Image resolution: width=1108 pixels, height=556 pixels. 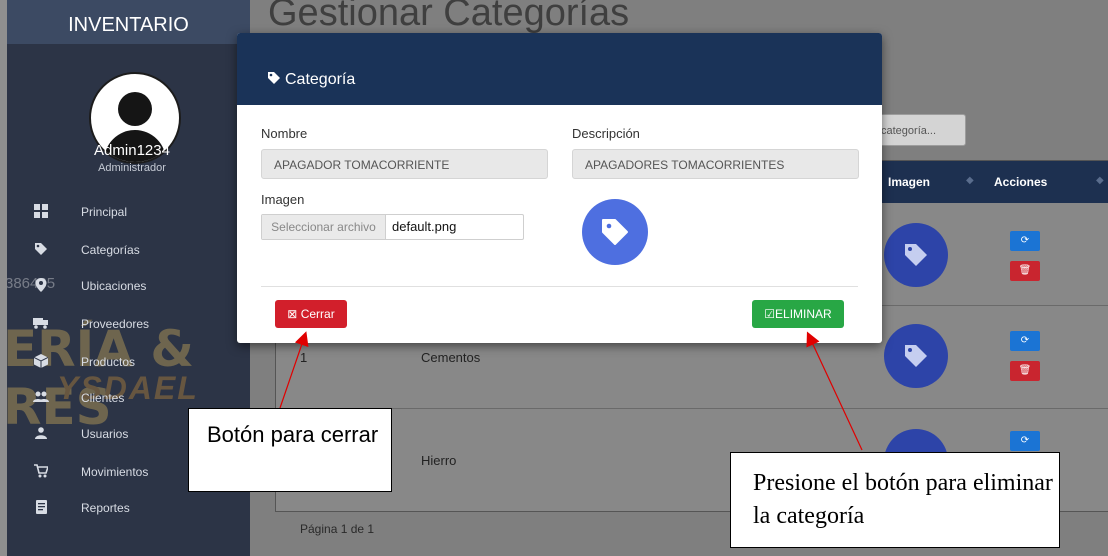 I want to click on close-annotation: Botón para cerrar, so click(x=290, y=450).